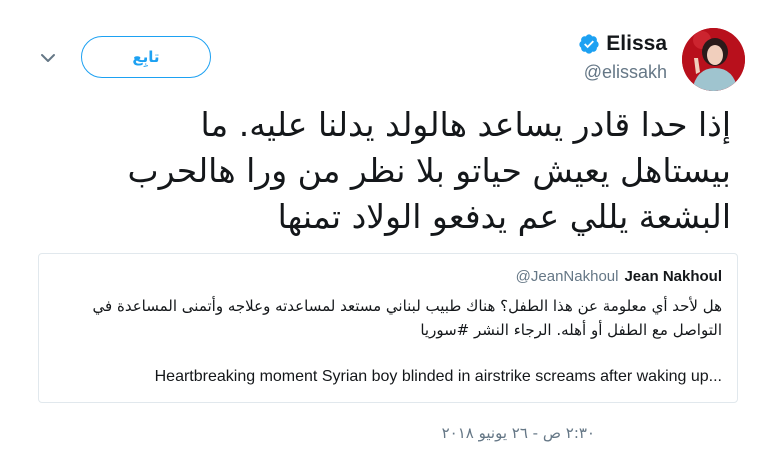 This screenshot has width=769, height=457. I want to click on avatar, so click(713, 59).